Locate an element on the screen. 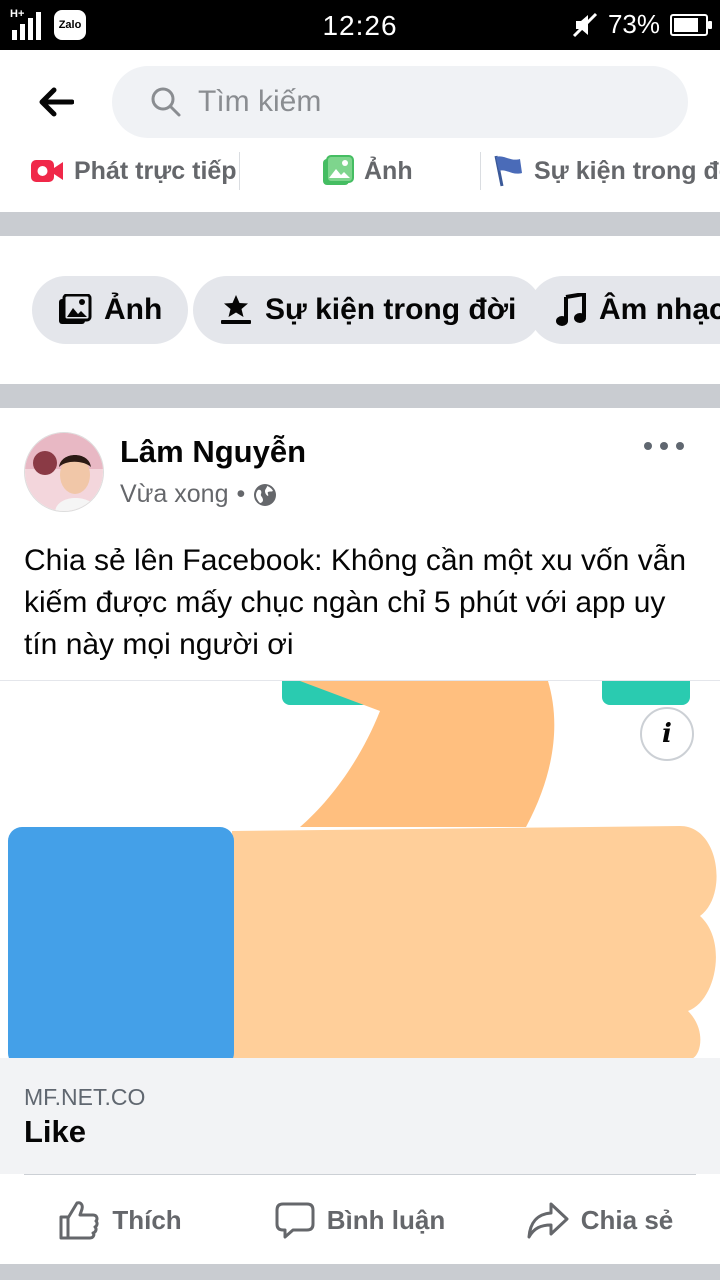 Image resolution: width=720 pixels, height=1280 pixels. avatar-photo is located at coordinates (64, 472).